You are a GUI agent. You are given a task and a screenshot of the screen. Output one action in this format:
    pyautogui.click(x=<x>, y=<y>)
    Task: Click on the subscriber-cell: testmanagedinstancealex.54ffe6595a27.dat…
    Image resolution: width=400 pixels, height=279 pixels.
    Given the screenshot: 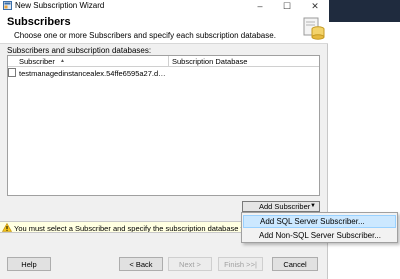 What is the action you would take?
    pyautogui.click(x=93, y=73)
    